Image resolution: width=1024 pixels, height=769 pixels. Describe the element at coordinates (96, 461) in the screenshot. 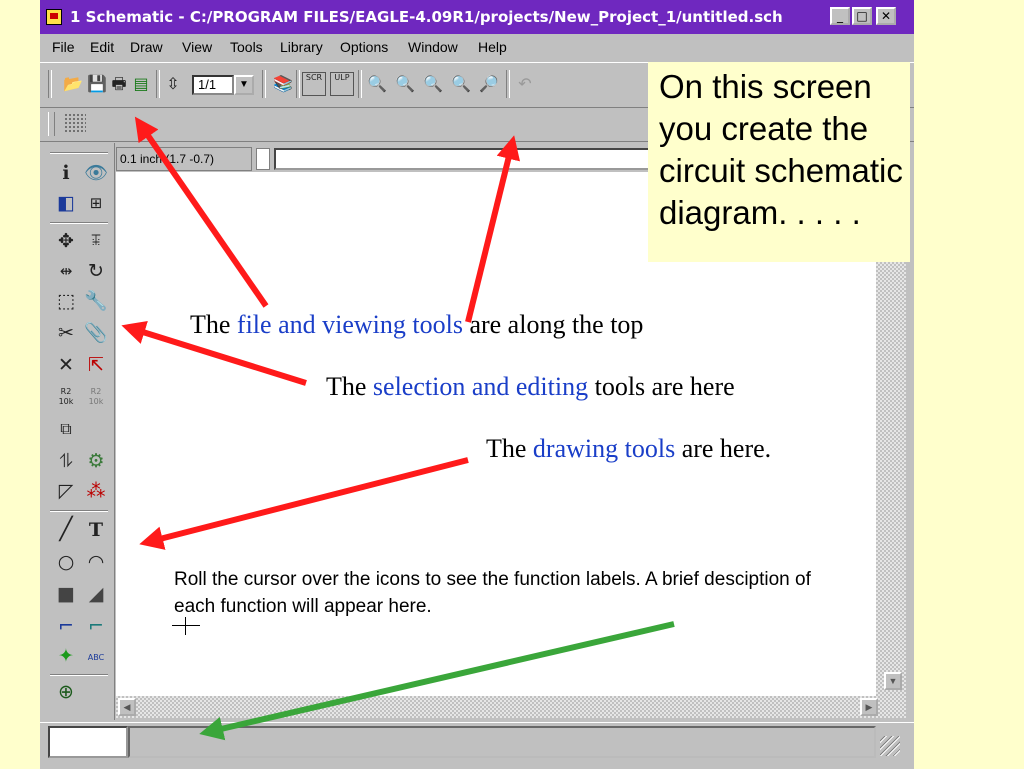

I see `invoke-icon: ⚙` at that location.